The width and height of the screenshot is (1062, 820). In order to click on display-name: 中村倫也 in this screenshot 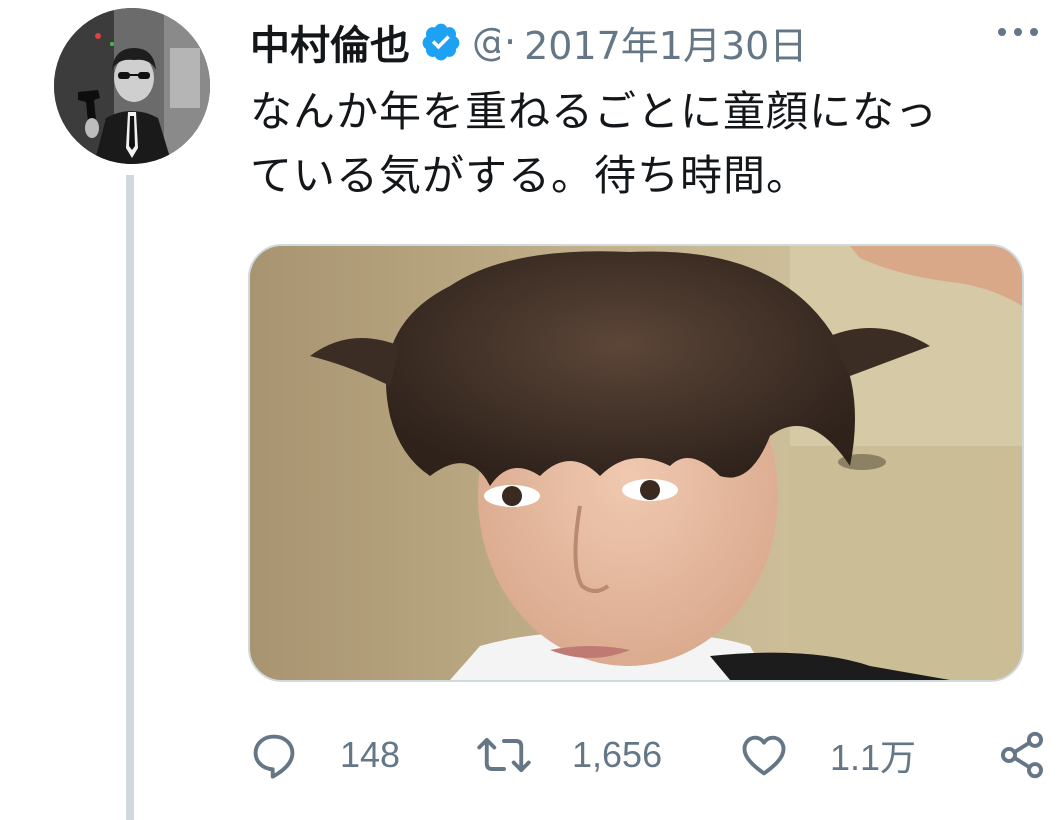, I will do `click(330, 42)`.